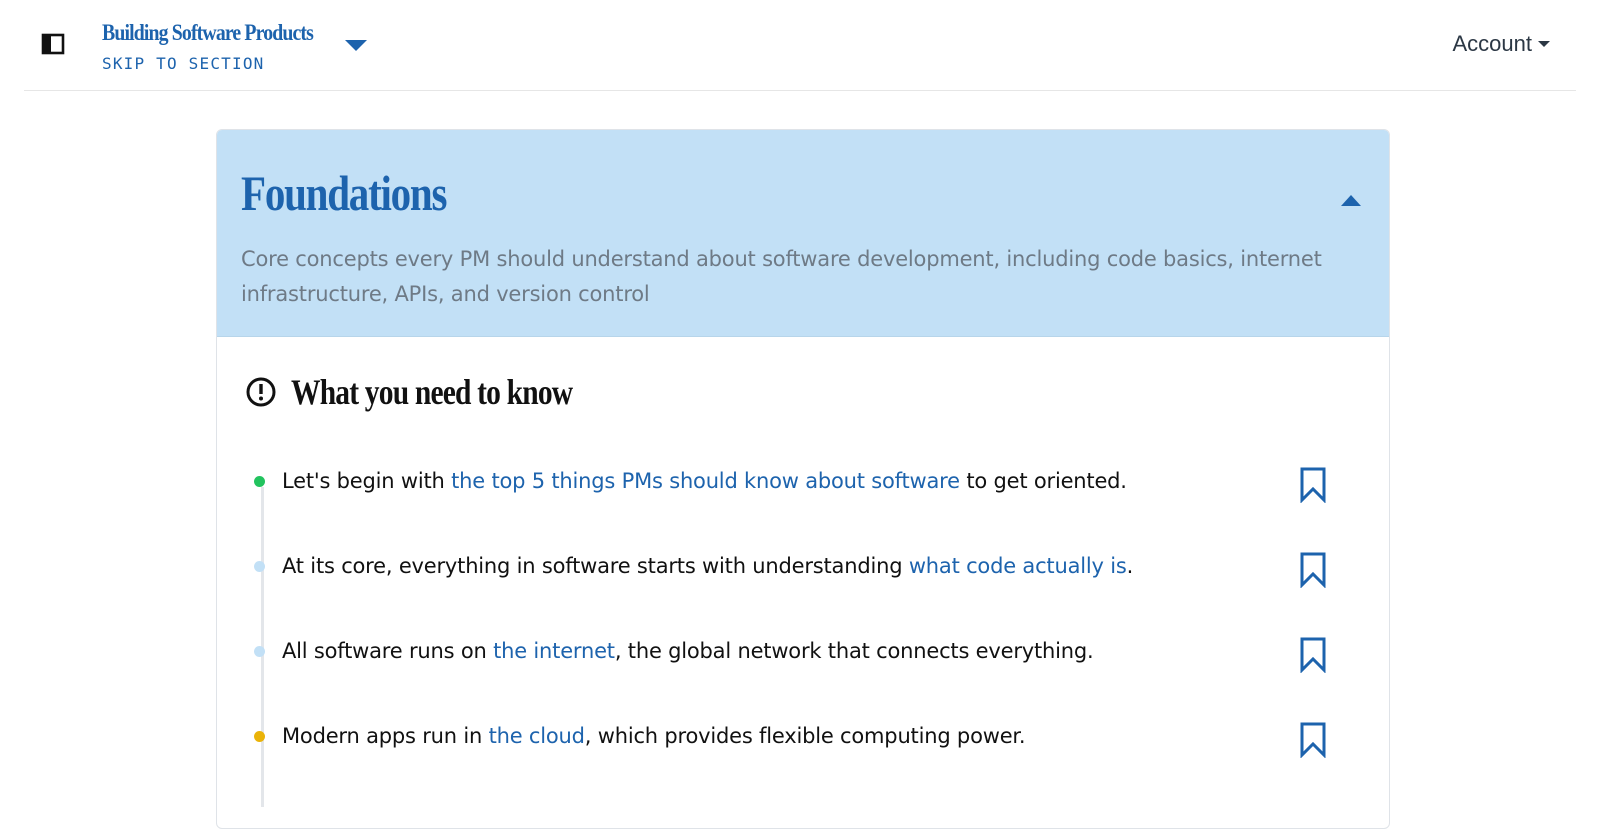 The width and height of the screenshot is (1600, 829). Describe the element at coordinates (344, 193) in the screenshot. I see `section-title: Foundations` at that location.